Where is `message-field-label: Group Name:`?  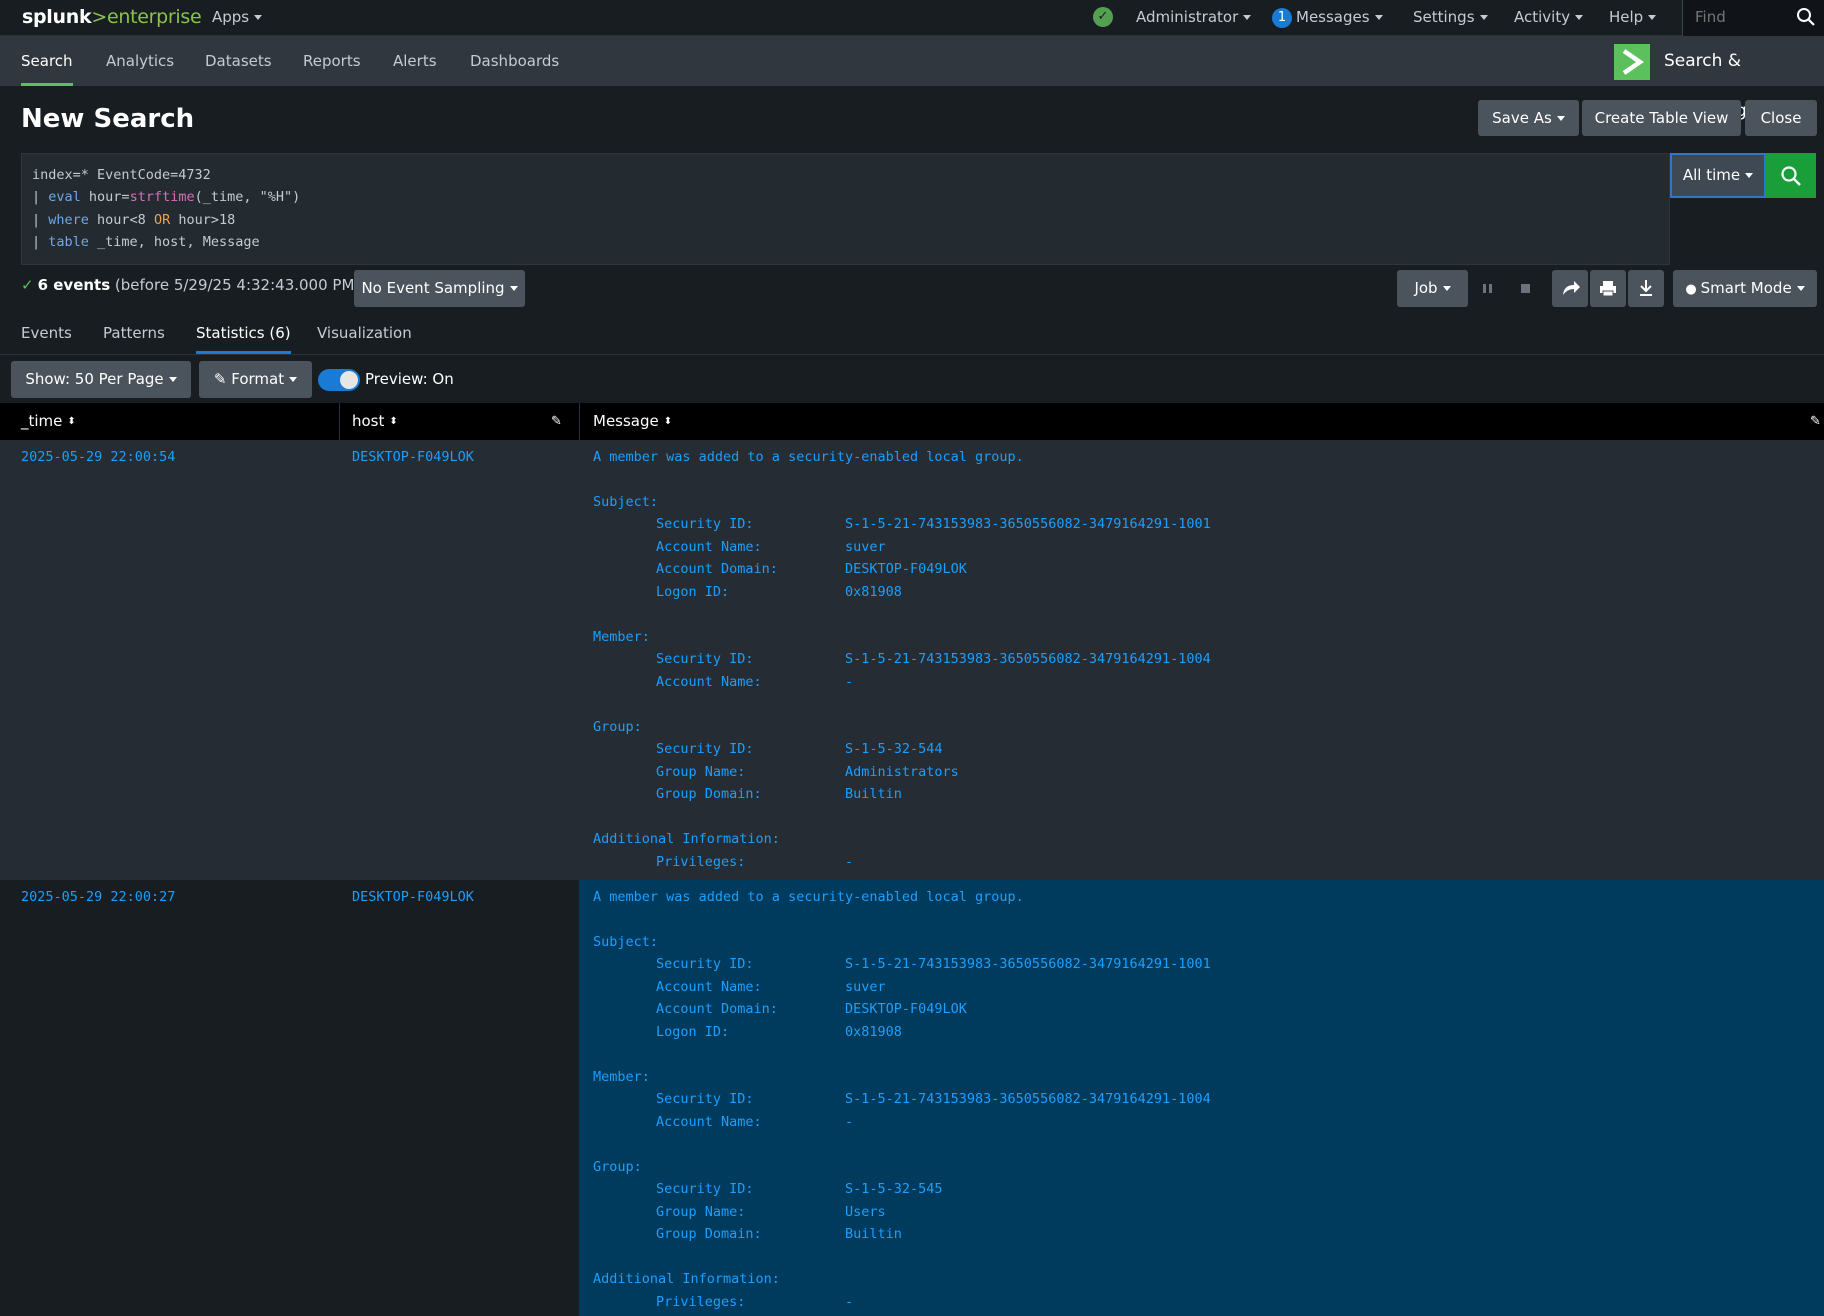 message-field-label: Group Name: is located at coordinates (701, 772).